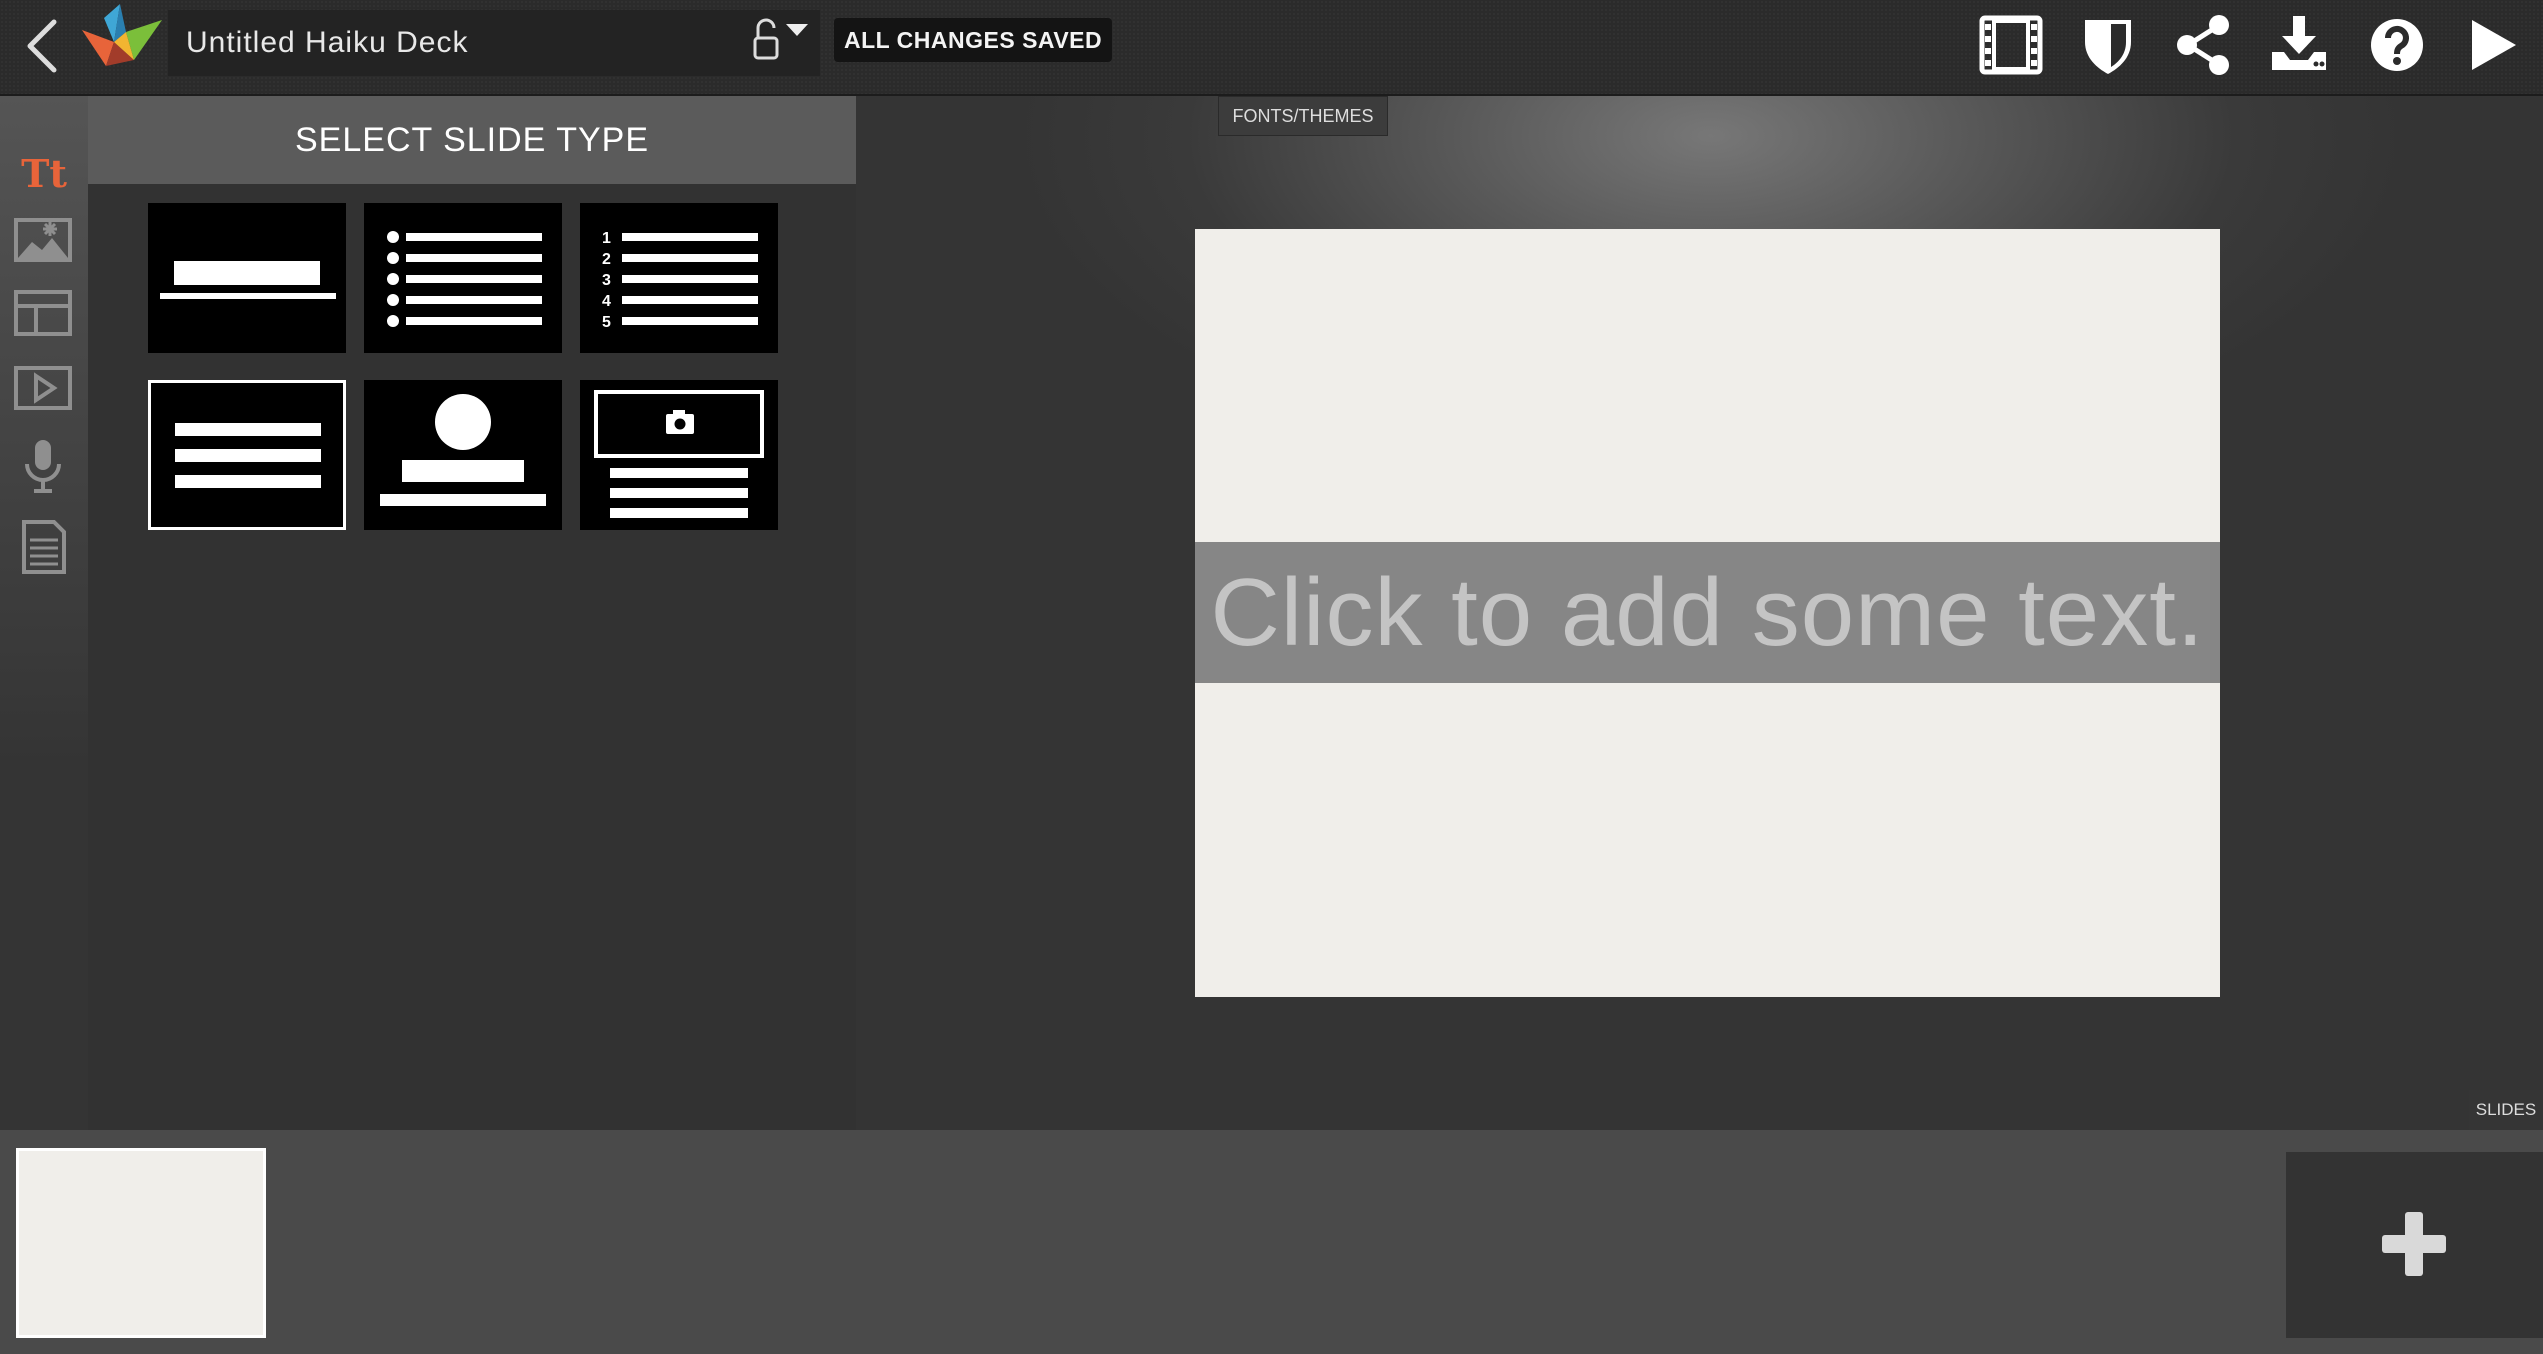 The image size is (2543, 1354). What do you see at coordinates (1303, 116) in the screenshot?
I see `fonts-themes-tab: FONTS/THEMES` at bounding box center [1303, 116].